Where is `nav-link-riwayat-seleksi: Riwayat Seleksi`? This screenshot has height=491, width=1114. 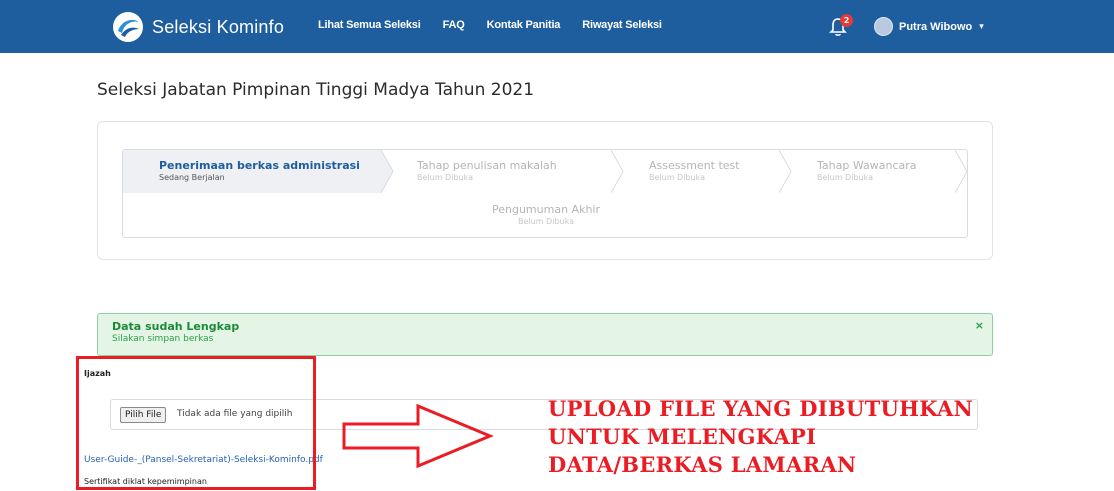
nav-link-riwayat-seleksi: Riwayat Seleksi is located at coordinates (622, 25).